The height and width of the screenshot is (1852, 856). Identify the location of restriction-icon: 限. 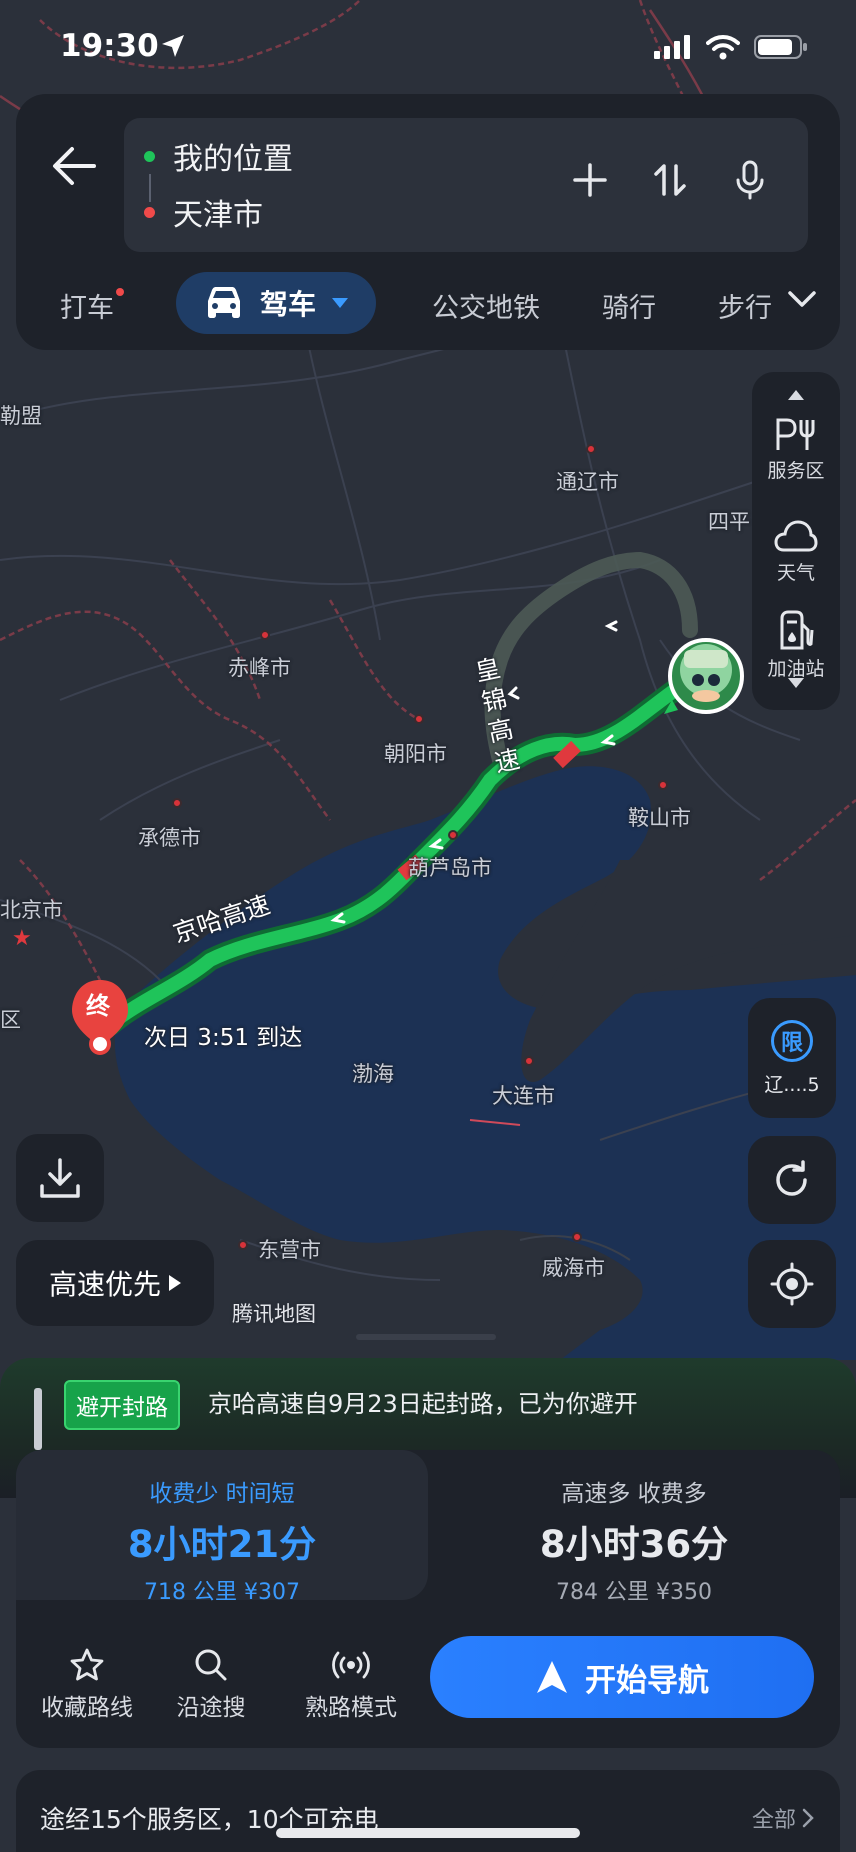
(792, 1040).